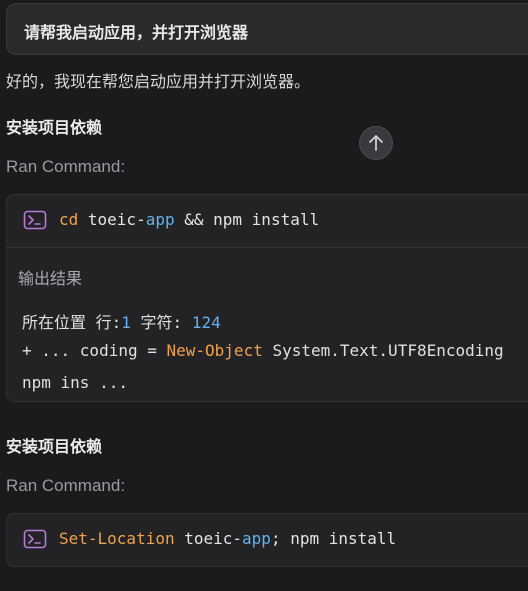 The image size is (528, 591). I want to click on command-part: && npm install, so click(247, 219).